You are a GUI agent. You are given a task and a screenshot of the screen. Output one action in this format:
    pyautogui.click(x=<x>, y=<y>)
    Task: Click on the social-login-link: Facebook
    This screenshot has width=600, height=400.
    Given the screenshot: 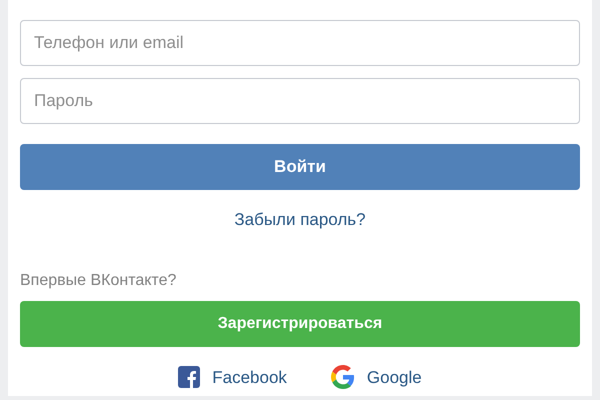 What is the action you would take?
    pyautogui.click(x=249, y=377)
    